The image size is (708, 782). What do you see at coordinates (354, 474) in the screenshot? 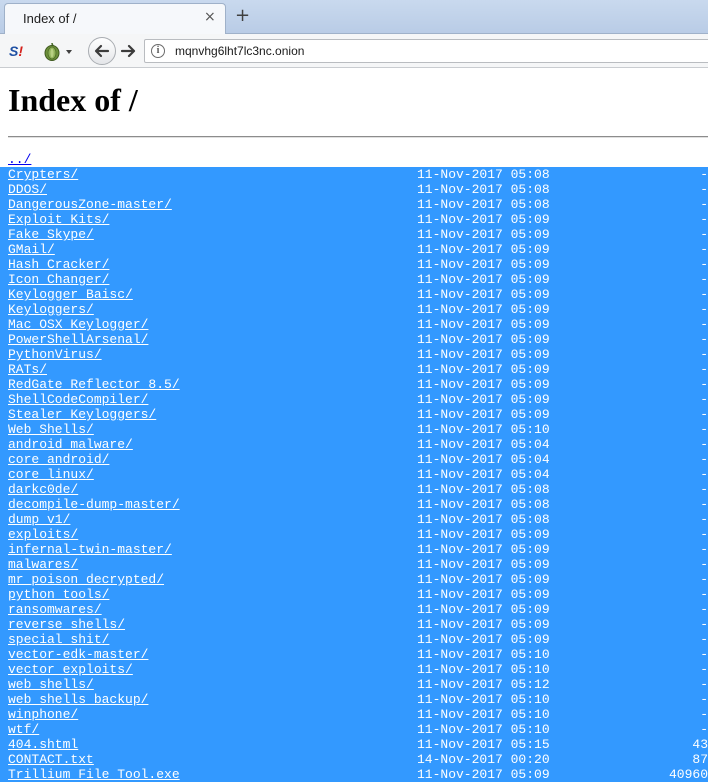
I see `list-item: core_linux/11-Nov-2017 05:04 -` at bounding box center [354, 474].